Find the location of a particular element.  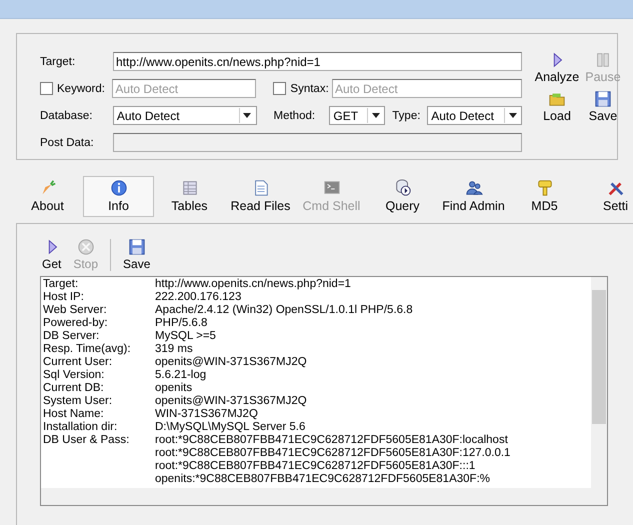

toolbar-tab: Find Admin is located at coordinates (473, 196).